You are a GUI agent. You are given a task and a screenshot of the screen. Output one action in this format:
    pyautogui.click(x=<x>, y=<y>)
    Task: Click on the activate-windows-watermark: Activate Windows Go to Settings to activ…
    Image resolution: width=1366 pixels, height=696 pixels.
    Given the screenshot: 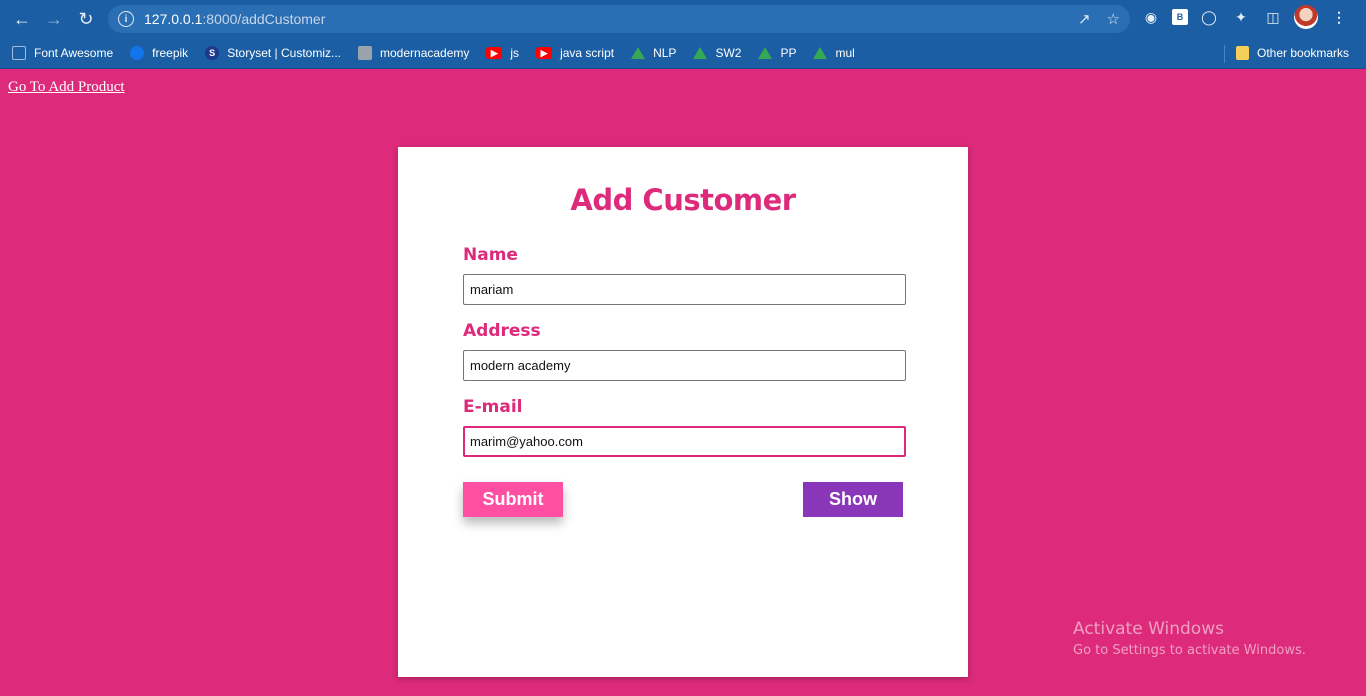 What is the action you would take?
    pyautogui.click(x=1189, y=638)
    